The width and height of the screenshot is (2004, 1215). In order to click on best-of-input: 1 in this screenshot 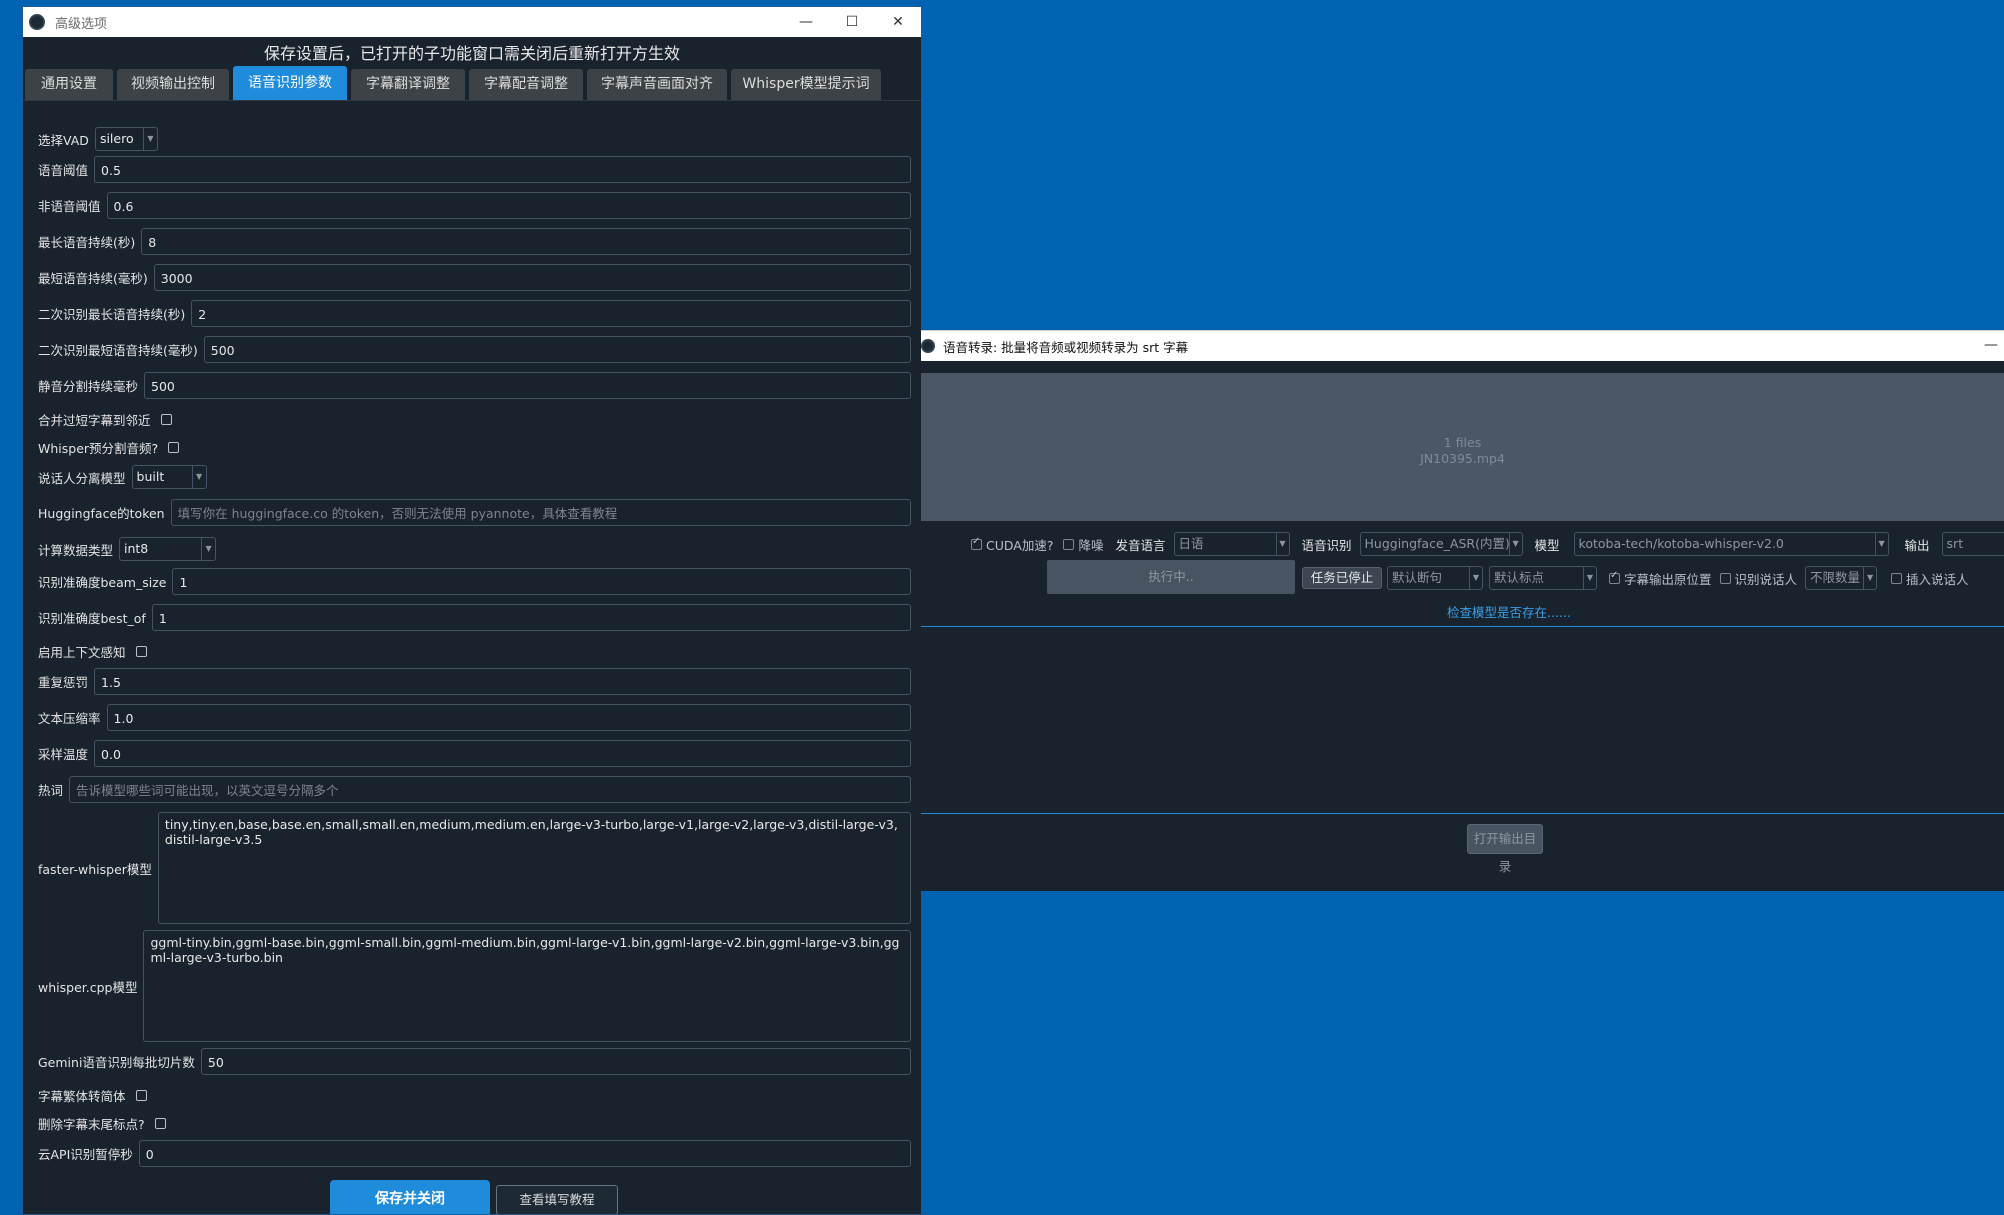, I will do `click(531, 617)`.